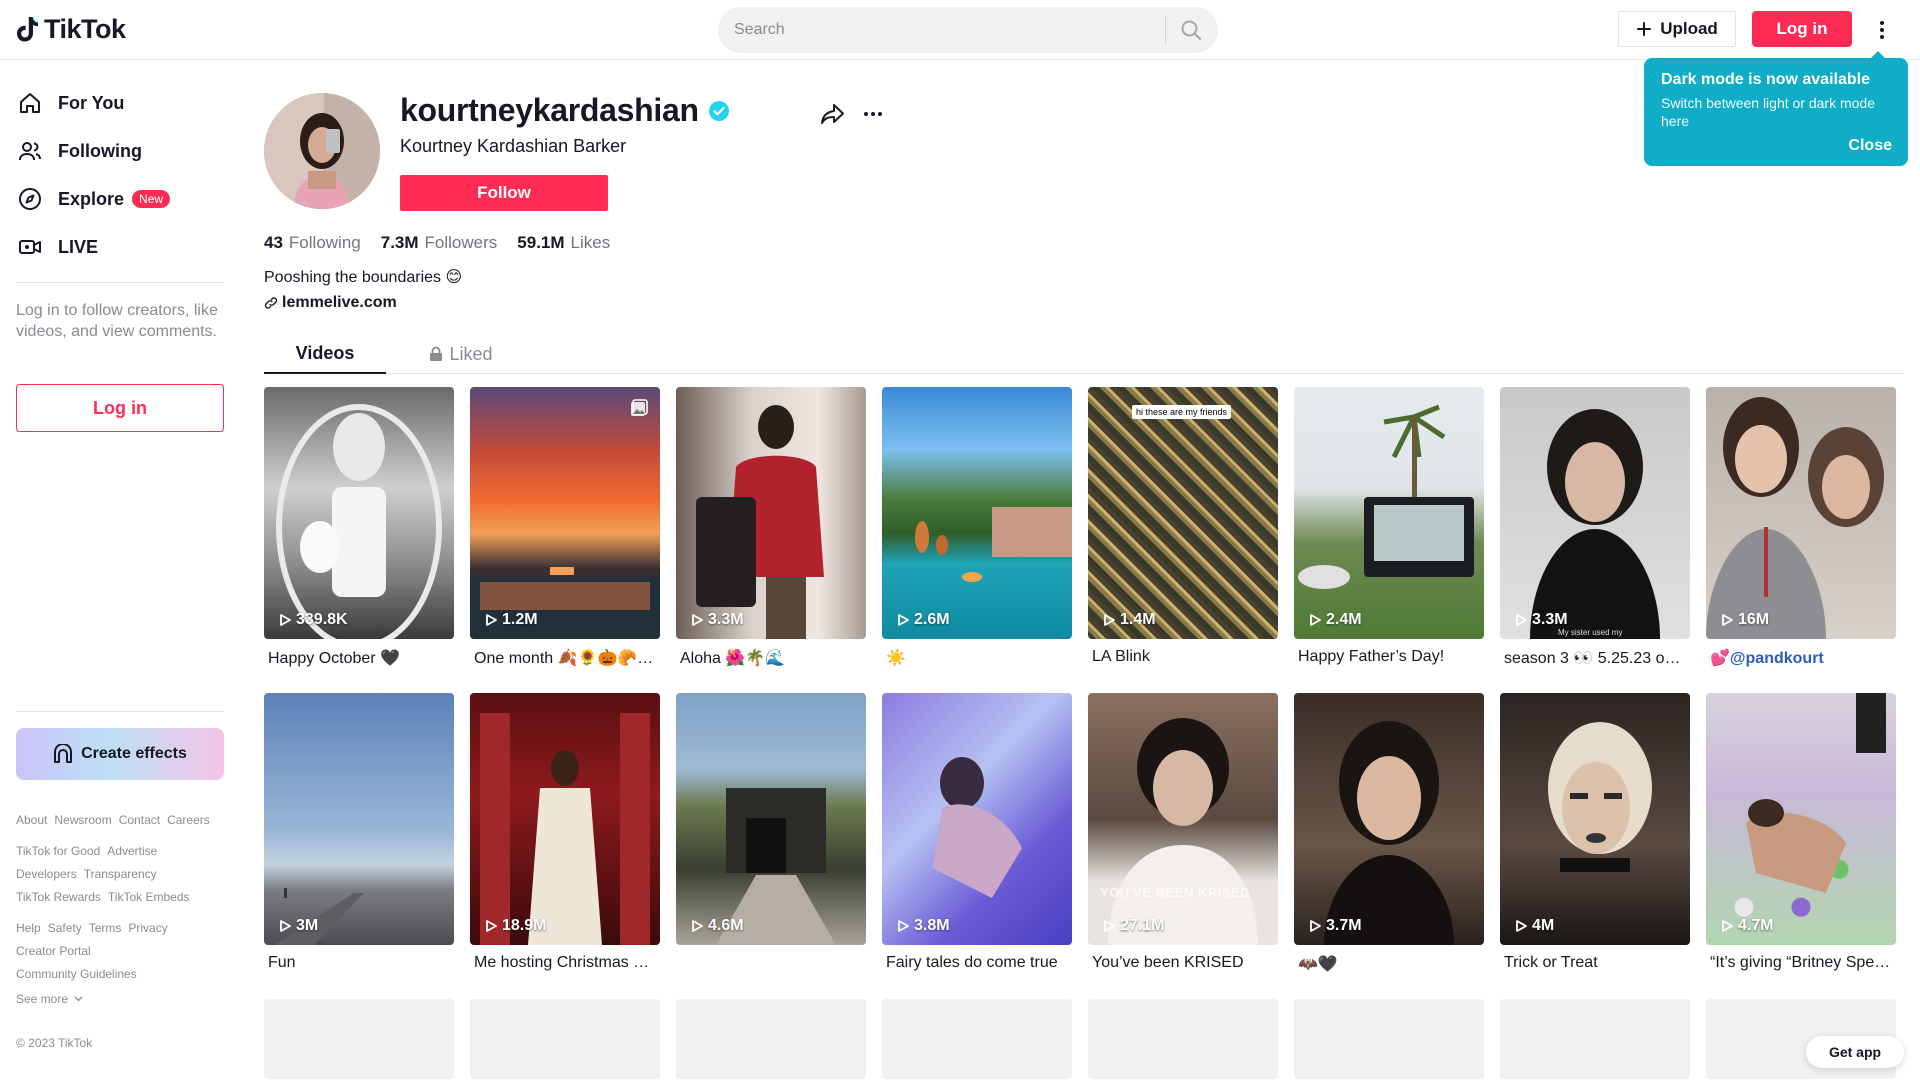 The height and width of the screenshot is (1080, 1920). Describe the element at coordinates (717, 620) in the screenshot. I see `view-count: 3.3M` at that location.